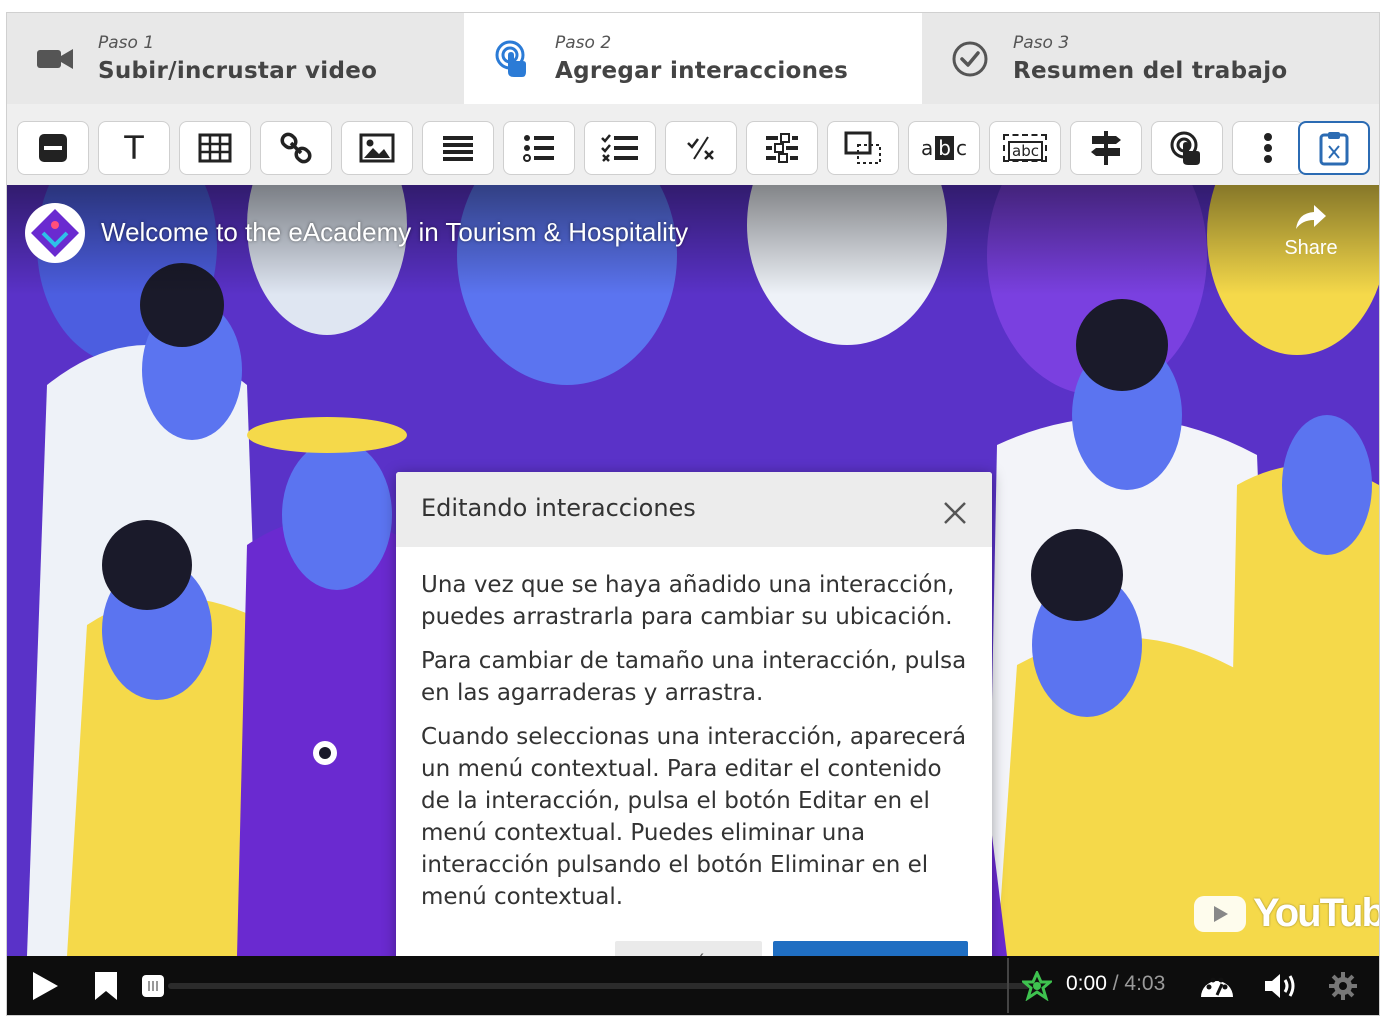 The height and width of the screenshot is (1020, 1394). I want to click on youtube-brand: YouTube, so click(1286, 913).